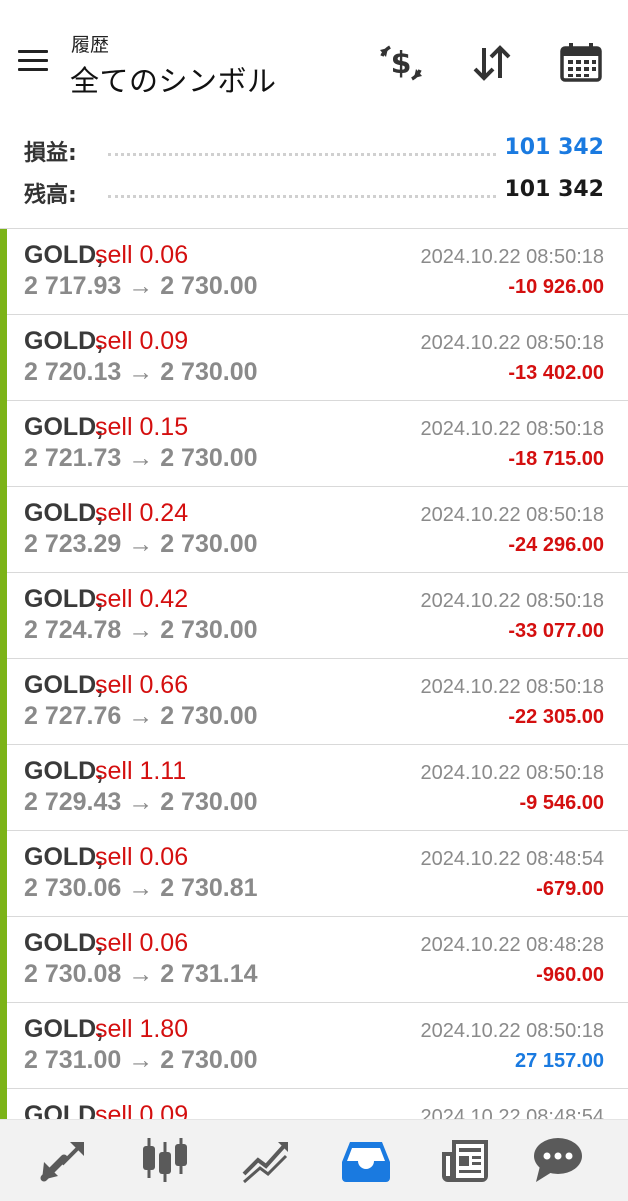  What do you see at coordinates (314, 1160) in the screenshot?
I see `bottom-nav` at bounding box center [314, 1160].